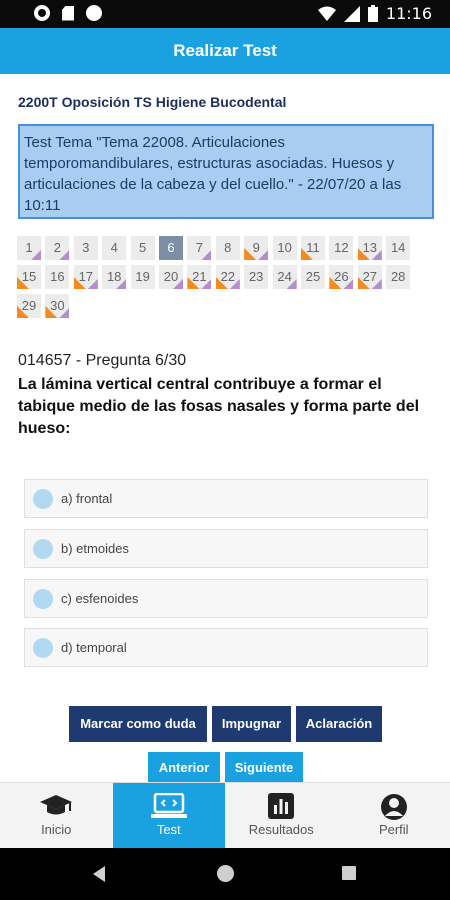  I want to click on question-number: 10, so click(284, 247).